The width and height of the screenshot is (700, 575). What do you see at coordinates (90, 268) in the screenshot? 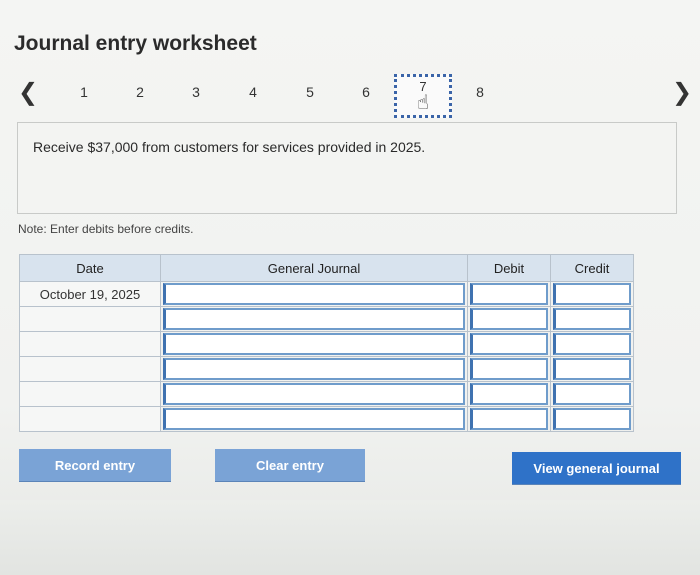
I see `date-header: Date` at bounding box center [90, 268].